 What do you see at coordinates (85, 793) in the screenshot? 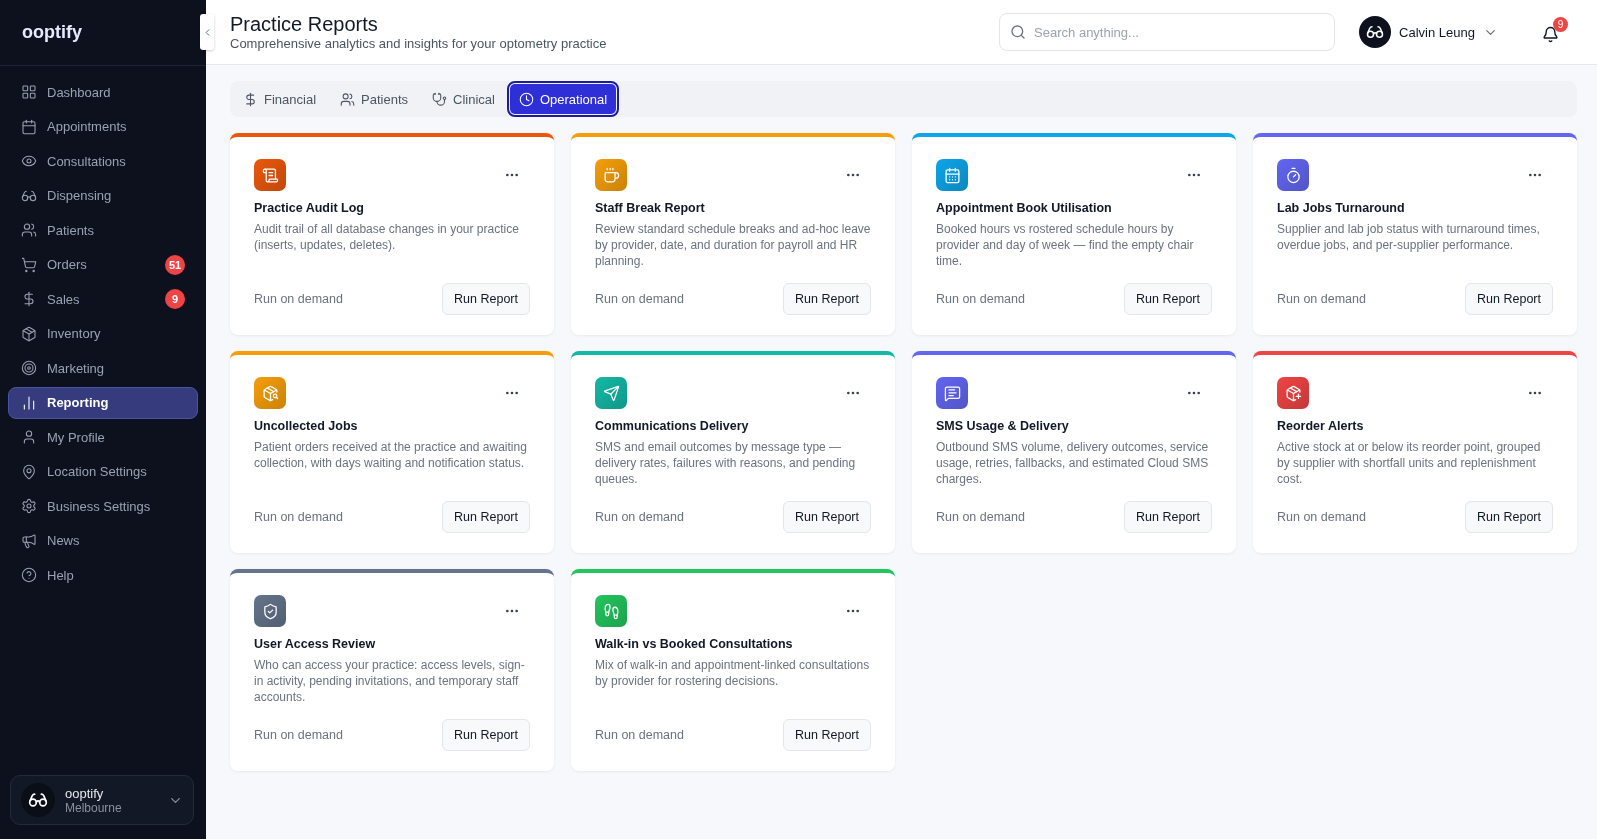
I see `location-name: ooptify` at bounding box center [85, 793].